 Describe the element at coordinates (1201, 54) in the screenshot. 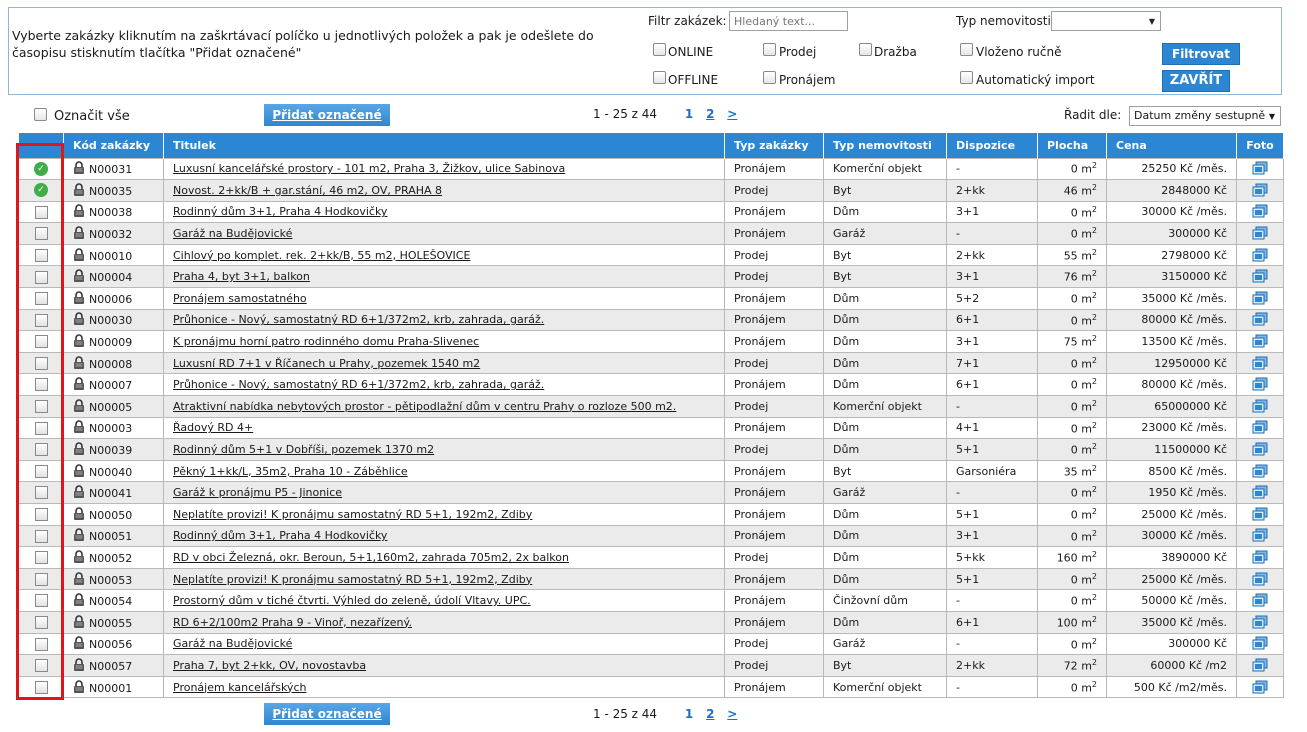

I see `filter-button: Filtrovat` at that location.